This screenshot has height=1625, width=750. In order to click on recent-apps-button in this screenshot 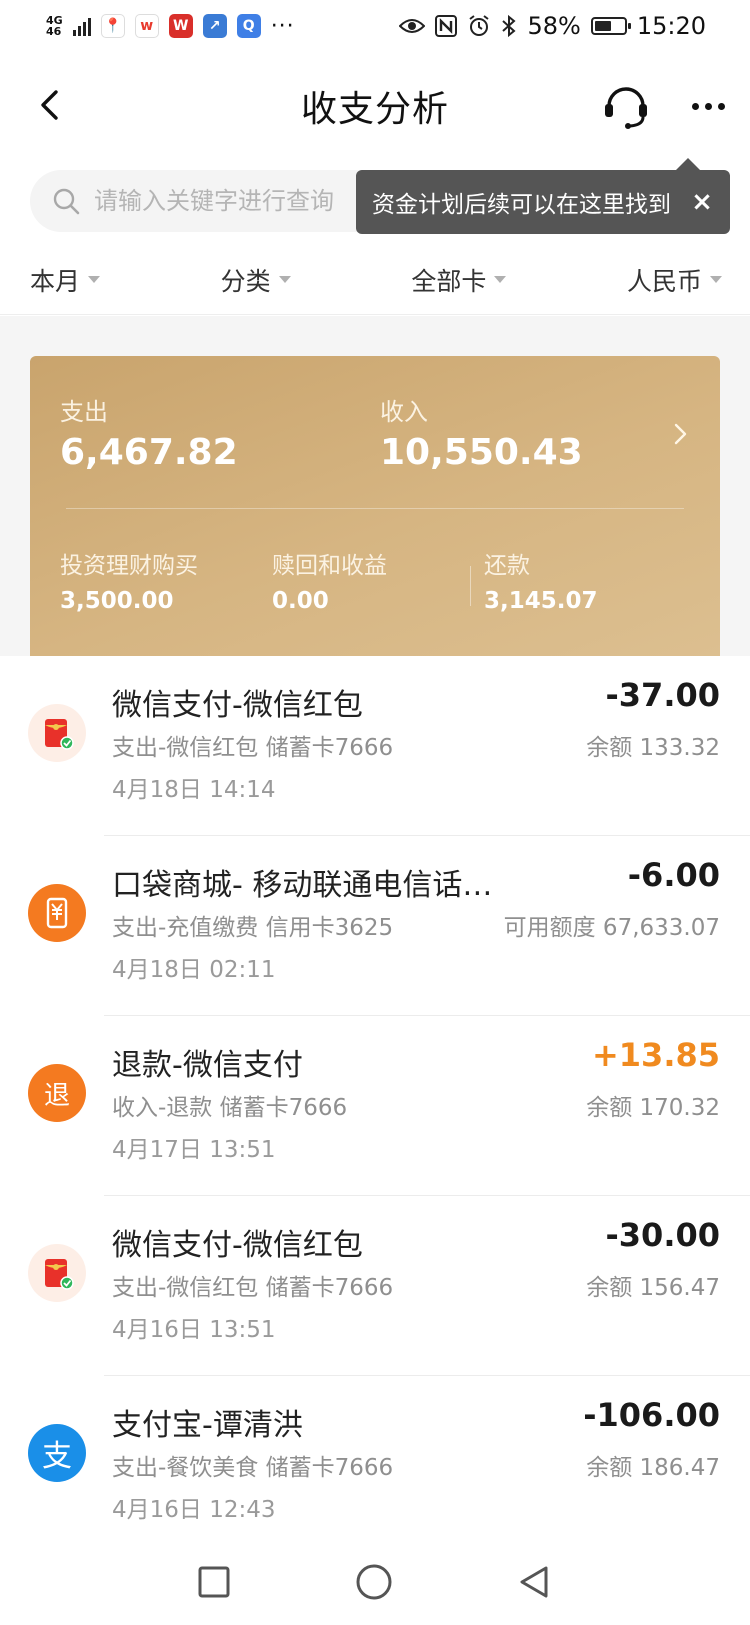, I will do `click(214, 1582)`.